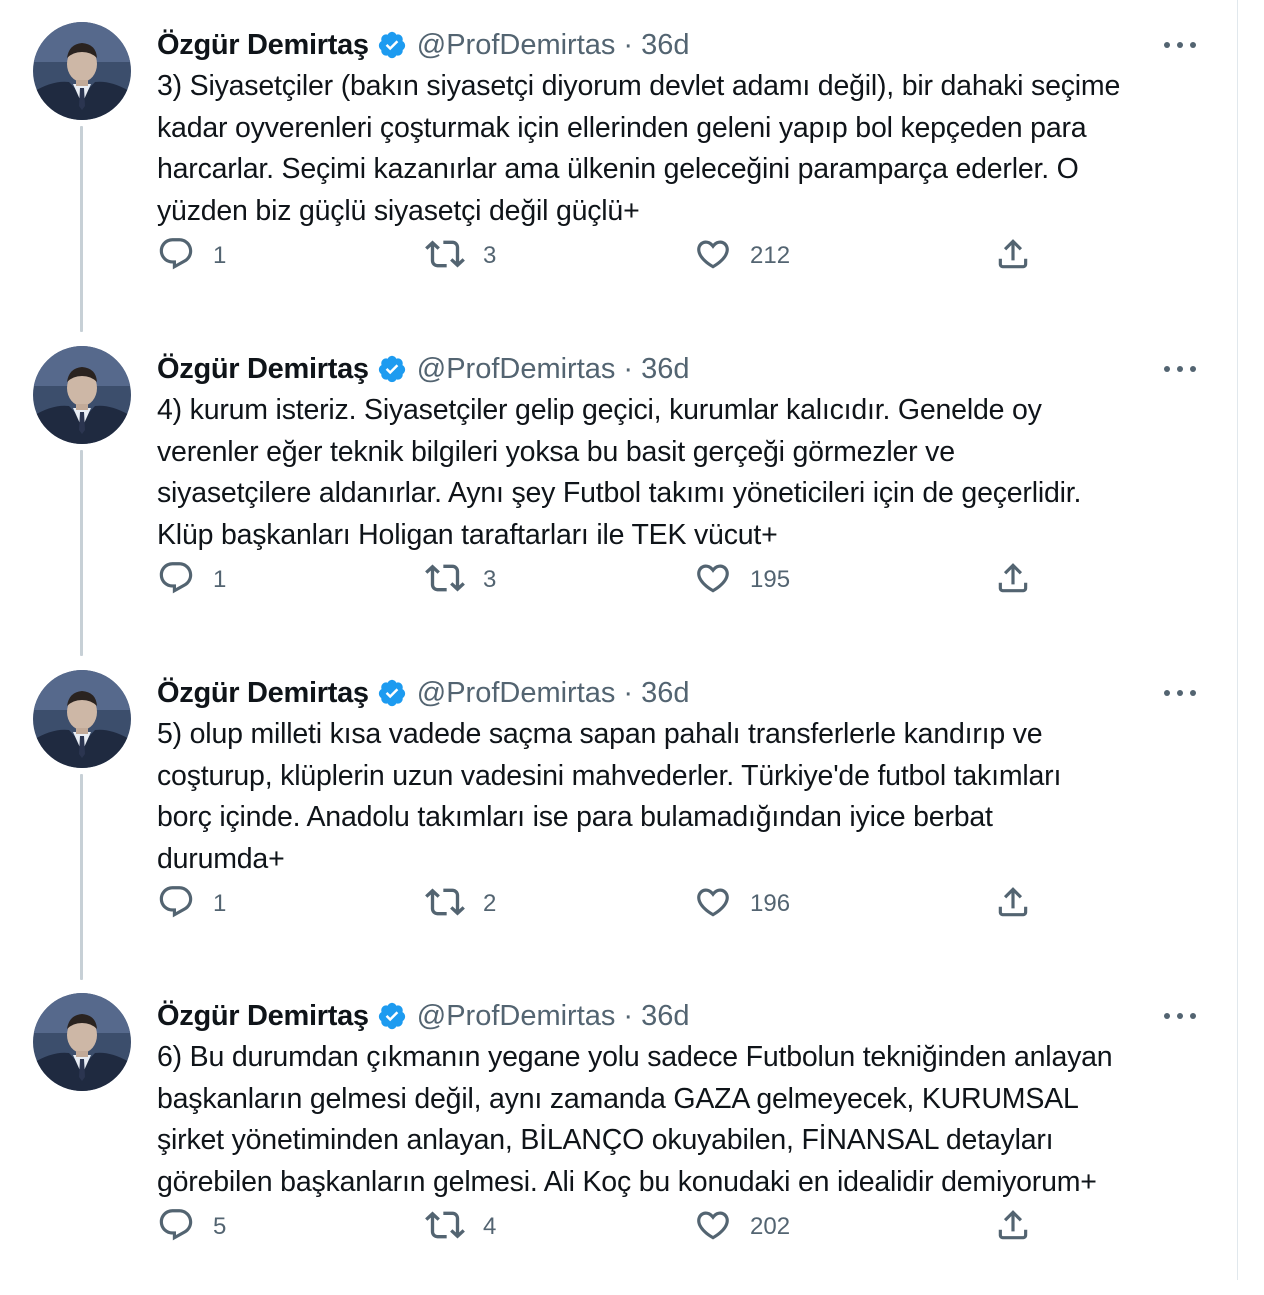  I want to click on timeline-border, so click(1237, 640).